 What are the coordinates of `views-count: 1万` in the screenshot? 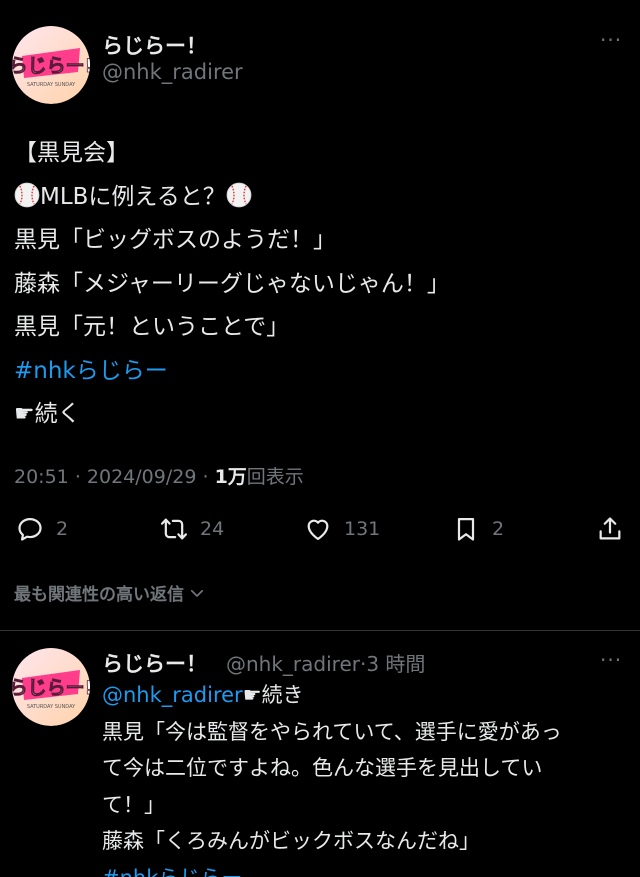 It's located at (230, 477).